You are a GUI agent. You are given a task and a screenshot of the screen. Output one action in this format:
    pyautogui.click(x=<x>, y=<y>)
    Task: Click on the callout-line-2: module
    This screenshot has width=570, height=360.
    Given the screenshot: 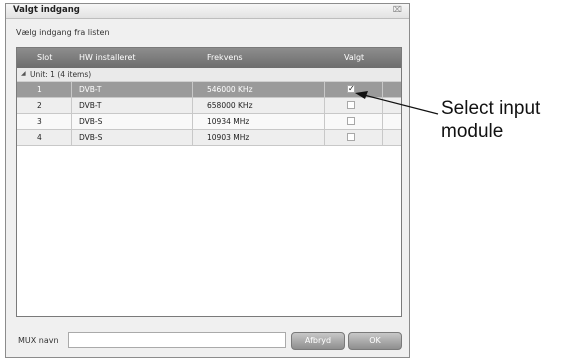 What is the action you would take?
    pyautogui.click(x=472, y=131)
    